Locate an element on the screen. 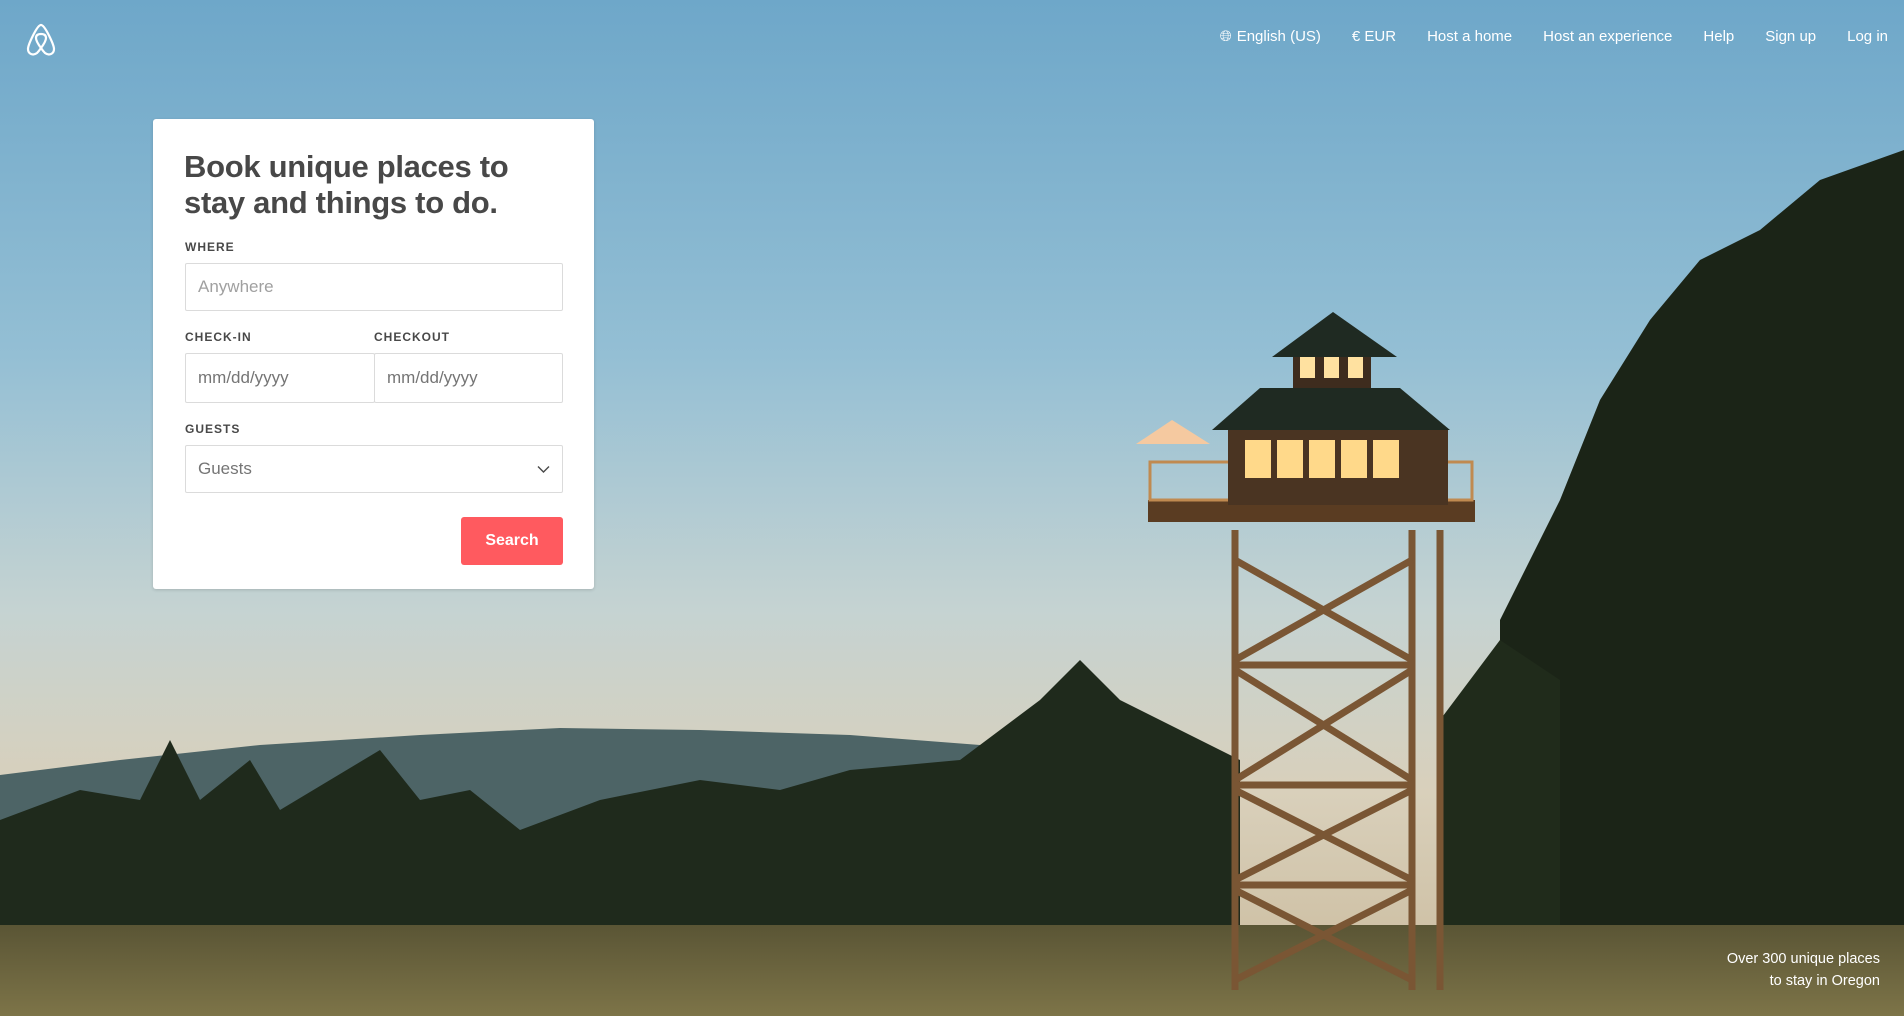 This screenshot has width=1904, height=1016. nav-language: 🌐︎ English (US) is located at coordinates (1270, 36).